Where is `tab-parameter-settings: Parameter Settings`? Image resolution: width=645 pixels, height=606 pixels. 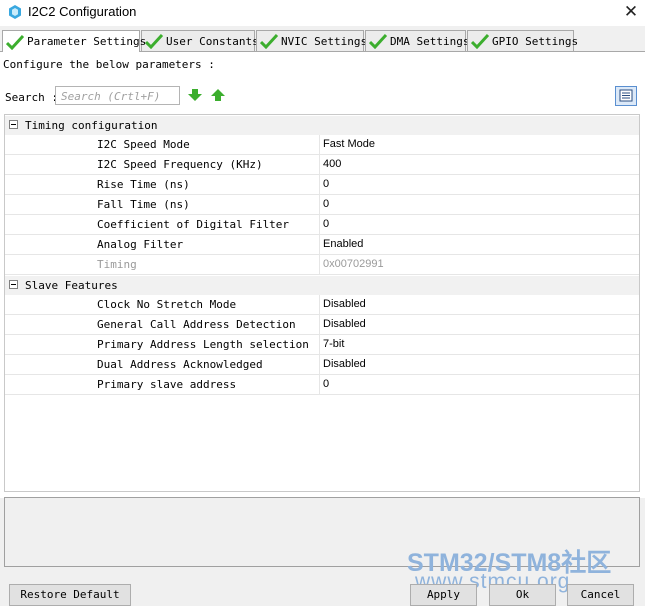 tab-parameter-settings: Parameter Settings is located at coordinates (74, 41).